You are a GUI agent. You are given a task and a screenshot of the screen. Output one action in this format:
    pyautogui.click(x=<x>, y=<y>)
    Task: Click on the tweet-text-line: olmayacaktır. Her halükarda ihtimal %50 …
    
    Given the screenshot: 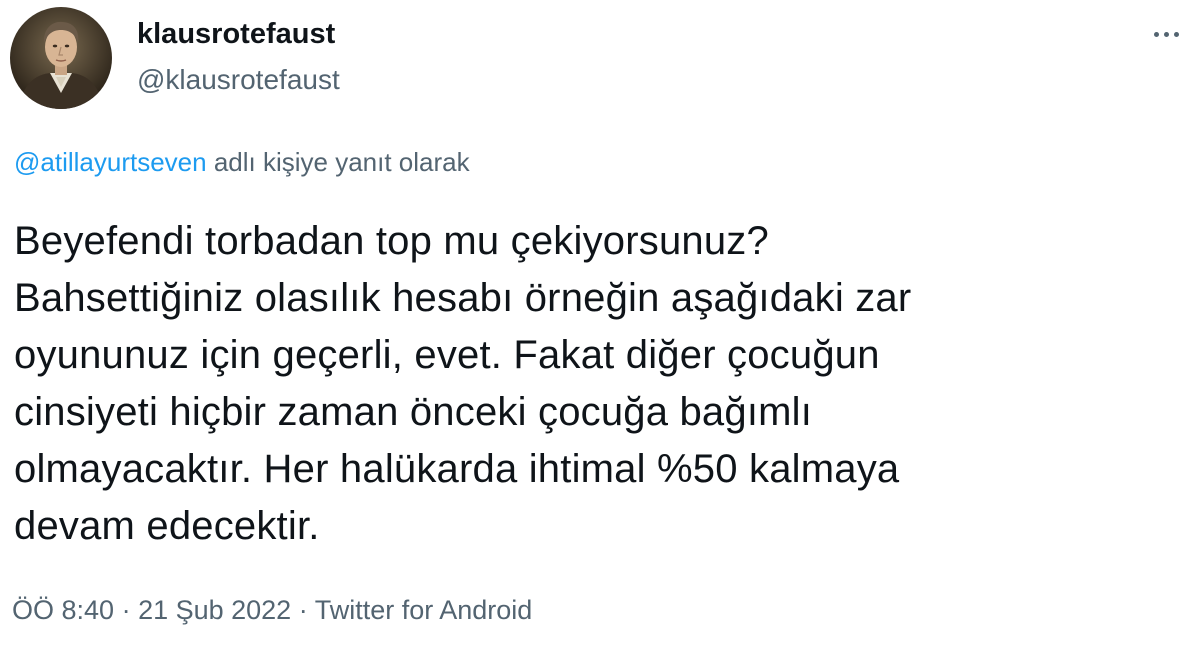 What is the action you would take?
    pyautogui.click(x=457, y=469)
    